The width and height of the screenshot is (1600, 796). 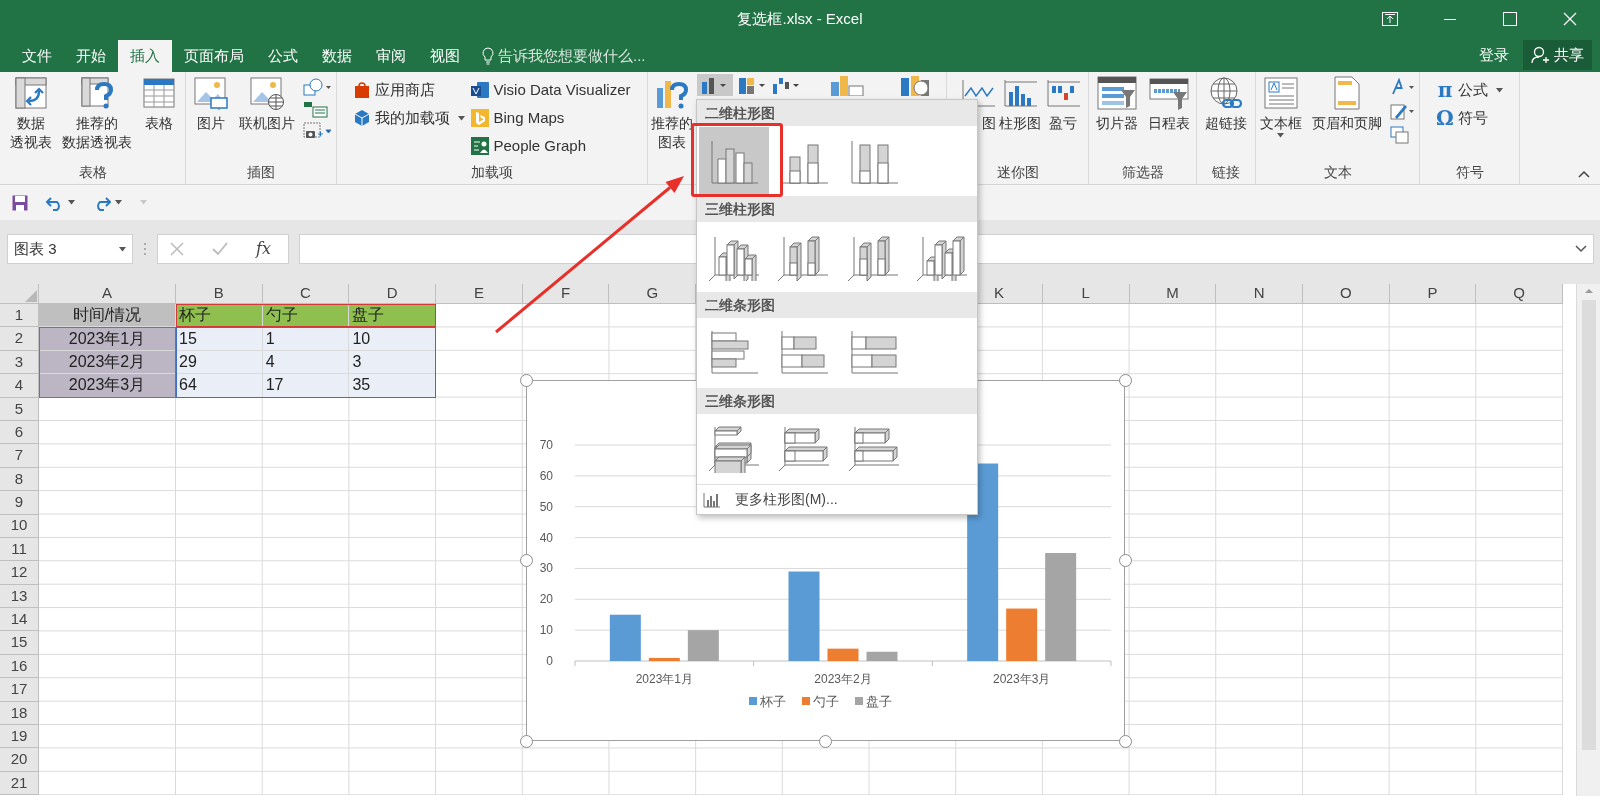 I want to click on row-header: 9, so click(x=19, y=503).